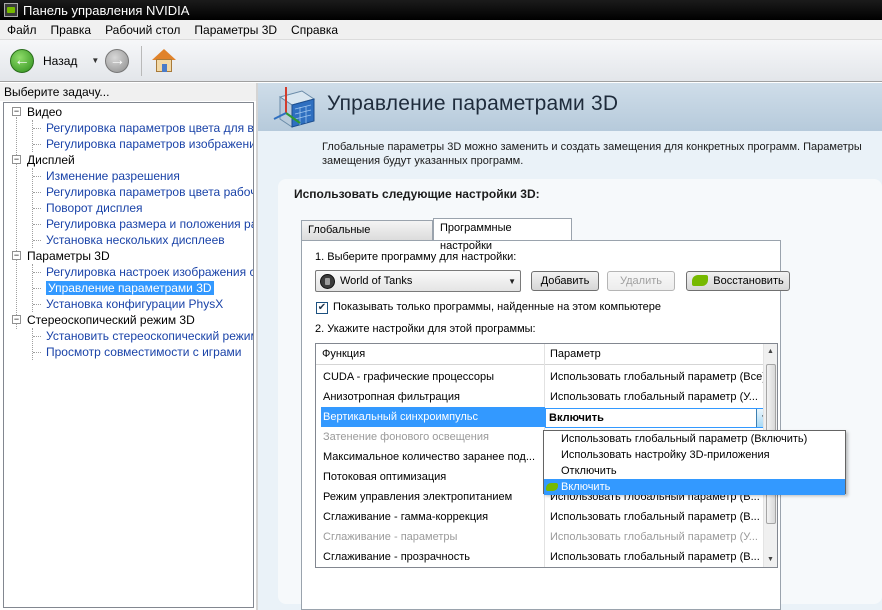 This screenshot has width=882, height=610. I want to click on tree-item-change-resolution: Изменение разрешения, so click(113, 176).